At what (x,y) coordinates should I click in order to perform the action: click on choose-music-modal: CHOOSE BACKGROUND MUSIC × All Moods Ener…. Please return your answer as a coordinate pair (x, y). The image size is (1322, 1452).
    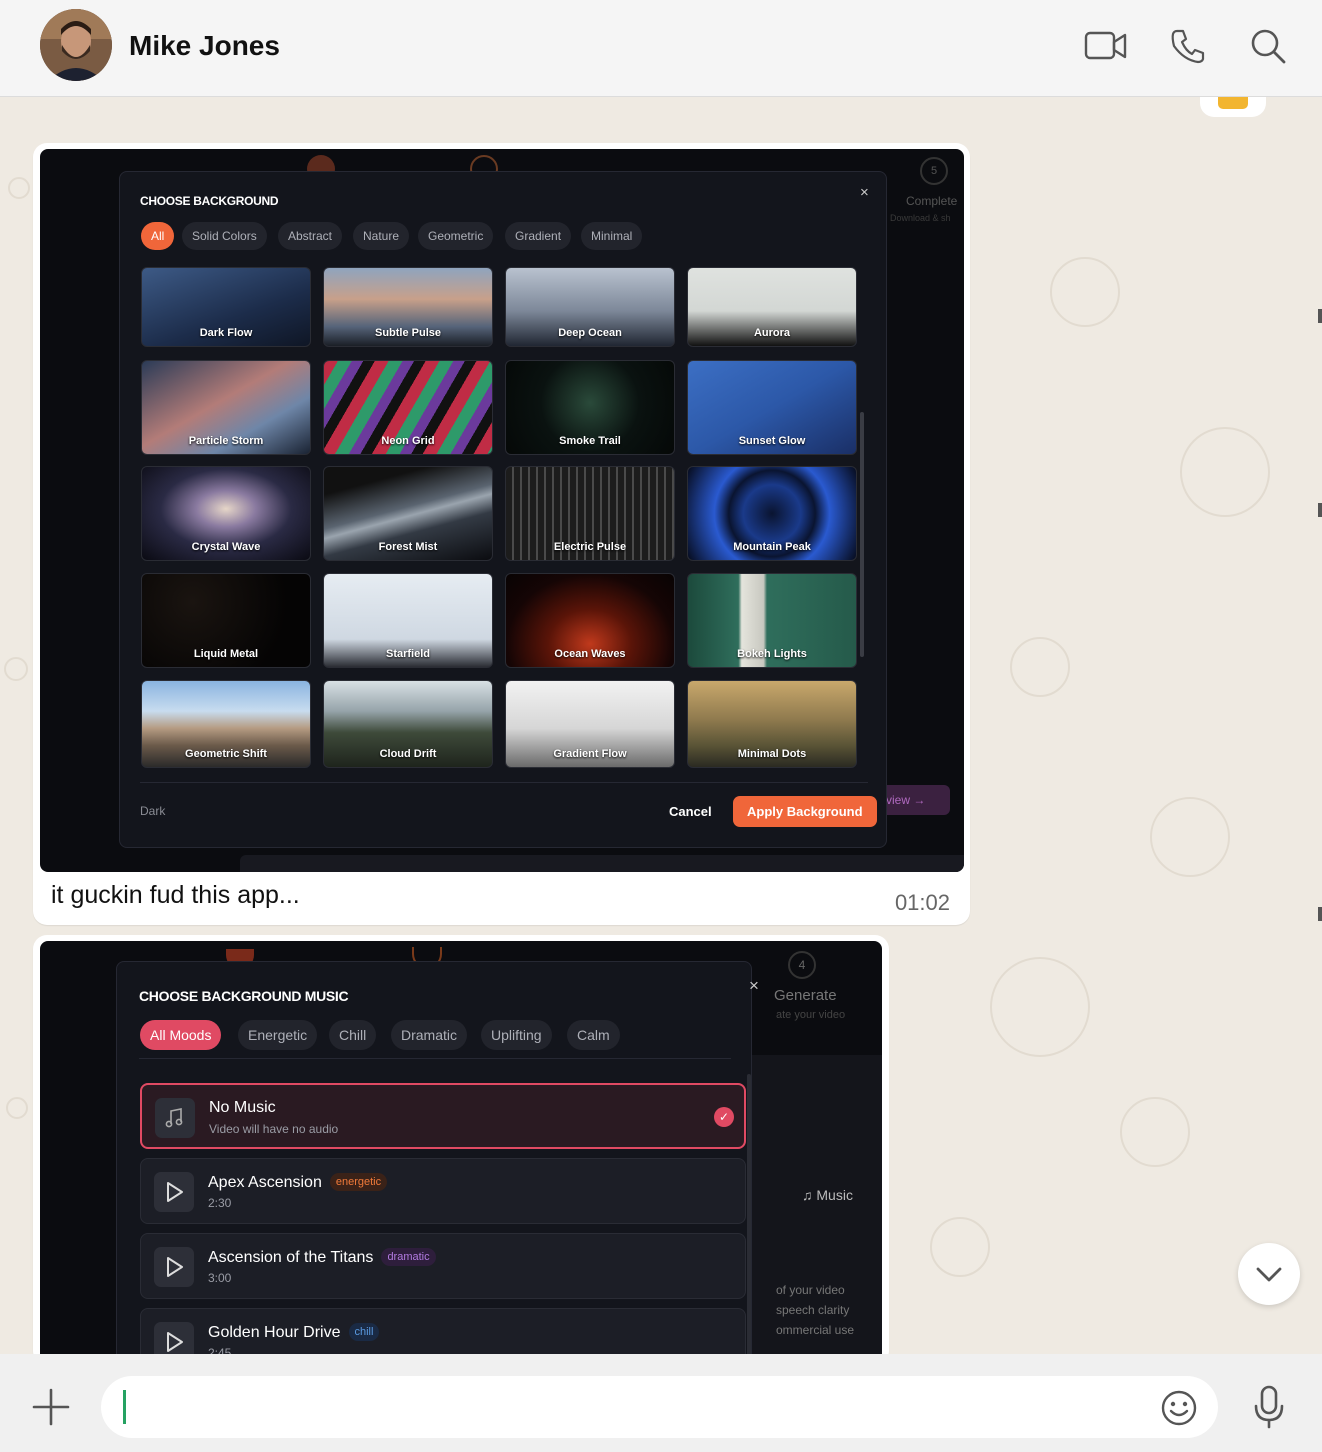
    Looking at the image, I should click on (437, 1157).